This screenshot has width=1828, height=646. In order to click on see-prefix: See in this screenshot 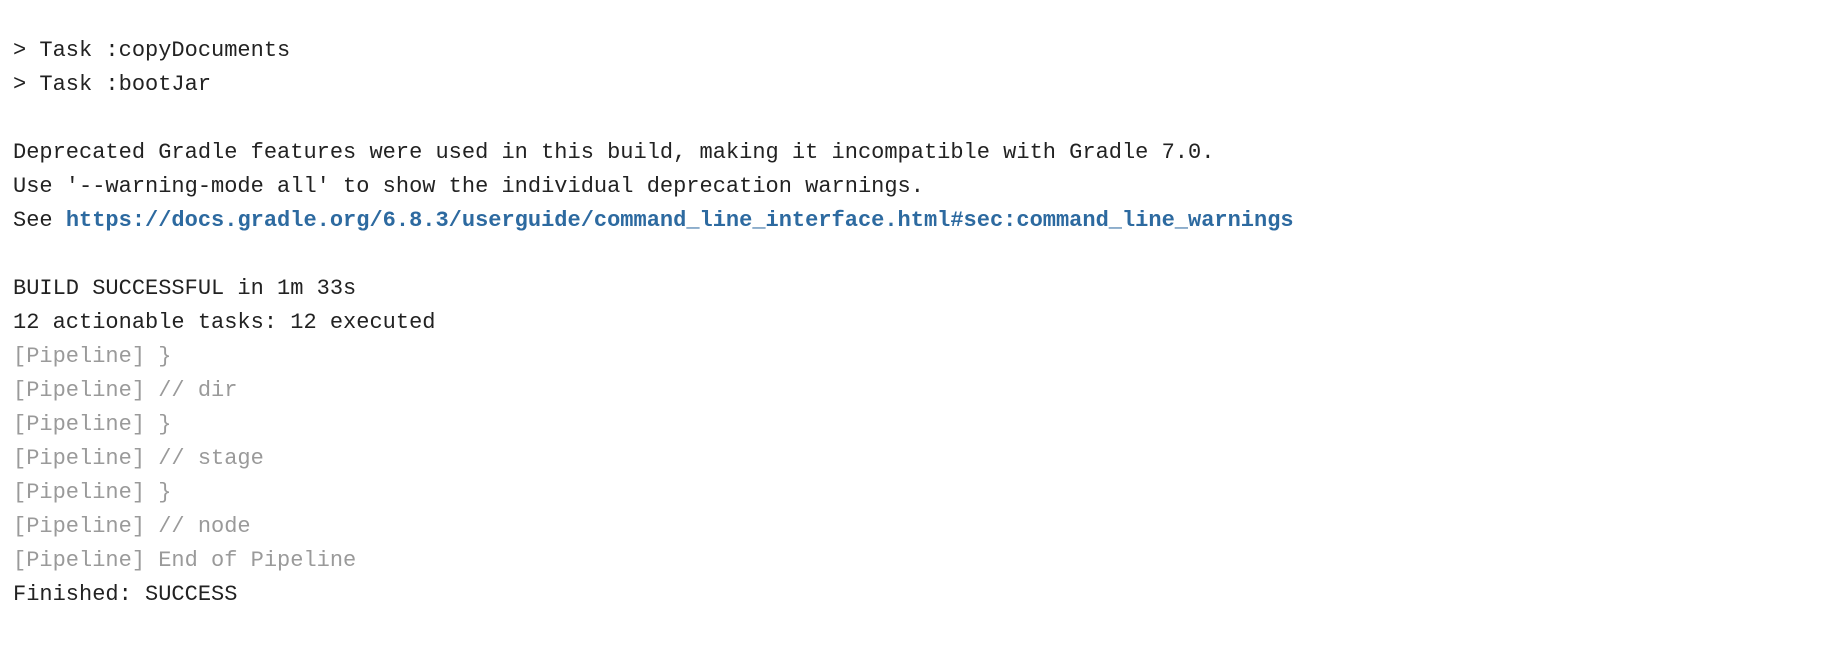, I will do `click(39, 220)`.